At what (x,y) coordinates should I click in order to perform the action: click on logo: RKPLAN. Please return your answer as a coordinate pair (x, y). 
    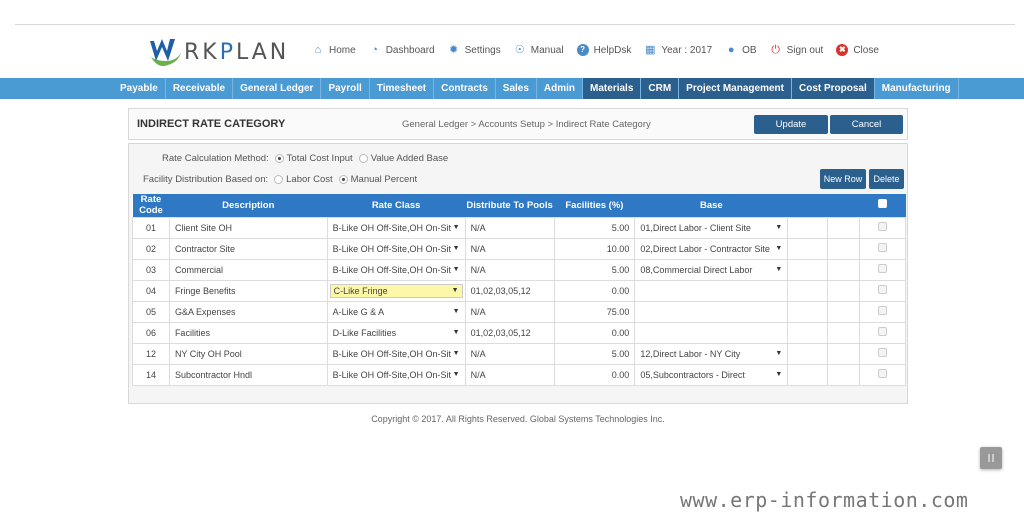
    Looking at the image, I should click on (218, 52).